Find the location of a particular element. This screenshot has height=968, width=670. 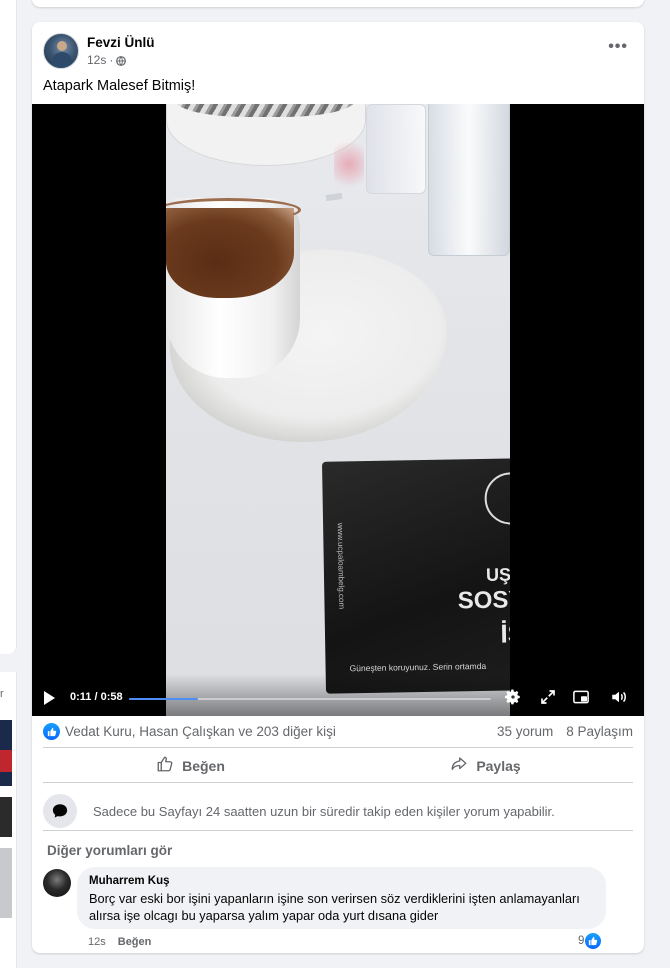

comment-count: 35 yorum is located at coordinates (525, 731).